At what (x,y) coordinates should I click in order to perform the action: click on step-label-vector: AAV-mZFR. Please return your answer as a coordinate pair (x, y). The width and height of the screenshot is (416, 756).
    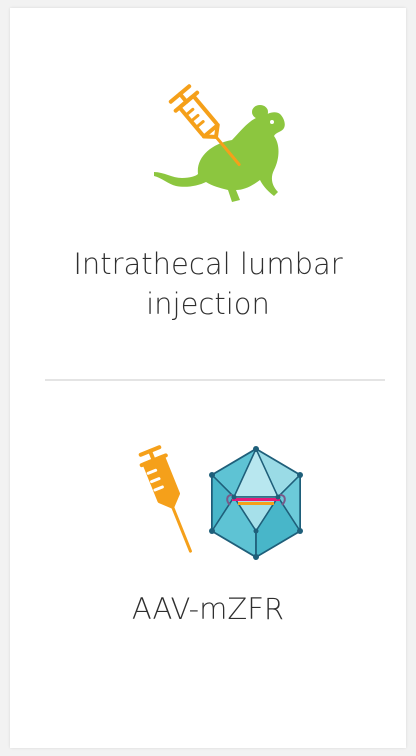
    Looking at the image, I should click on (208, 609).